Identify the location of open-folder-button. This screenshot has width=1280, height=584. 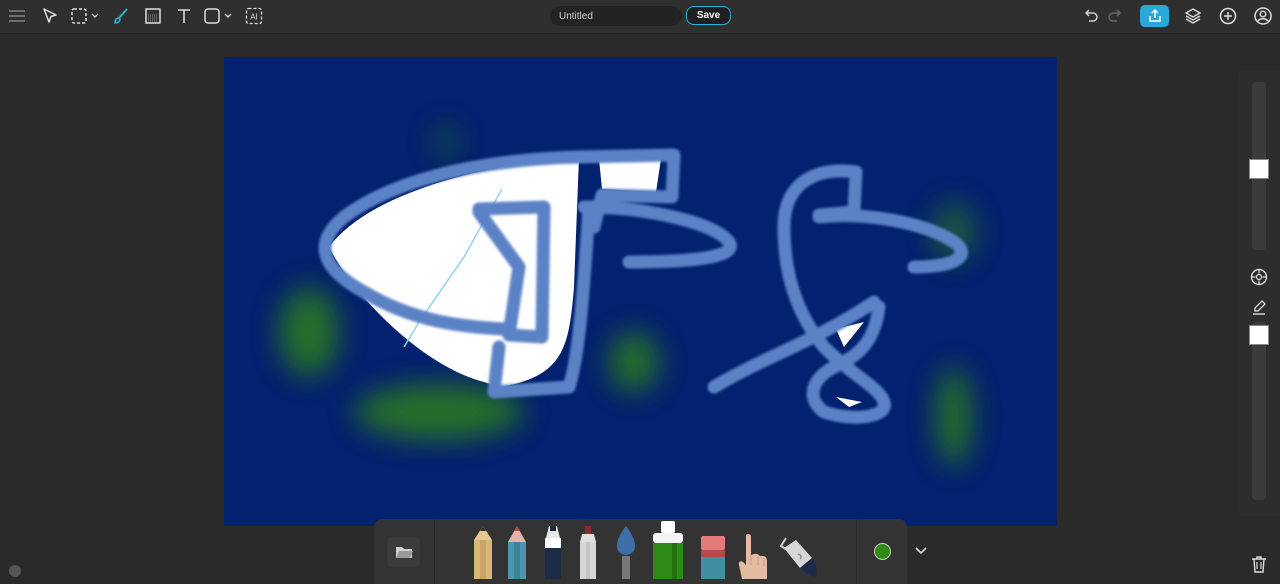
(403, 552).